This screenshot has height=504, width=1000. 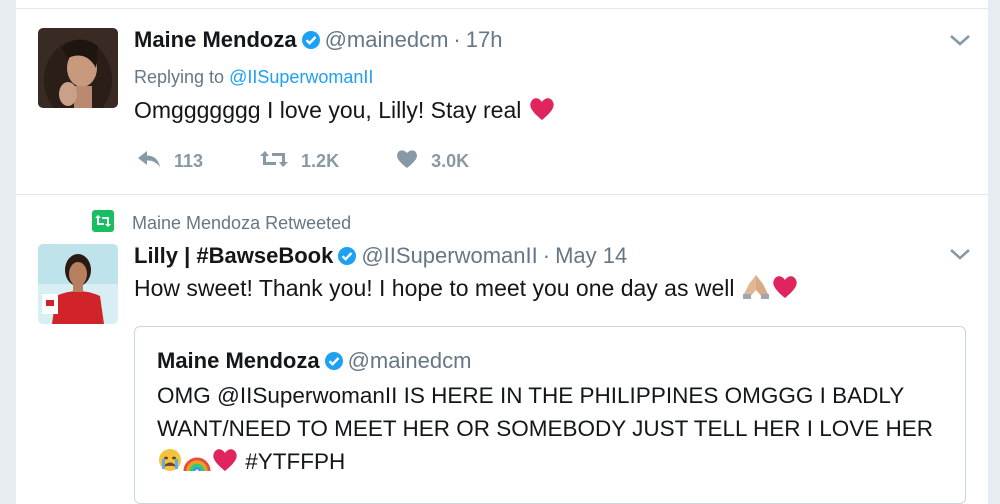 I want to click on retweet-context: Maine Mendoza Retweeted, so click(x=221, y=223).